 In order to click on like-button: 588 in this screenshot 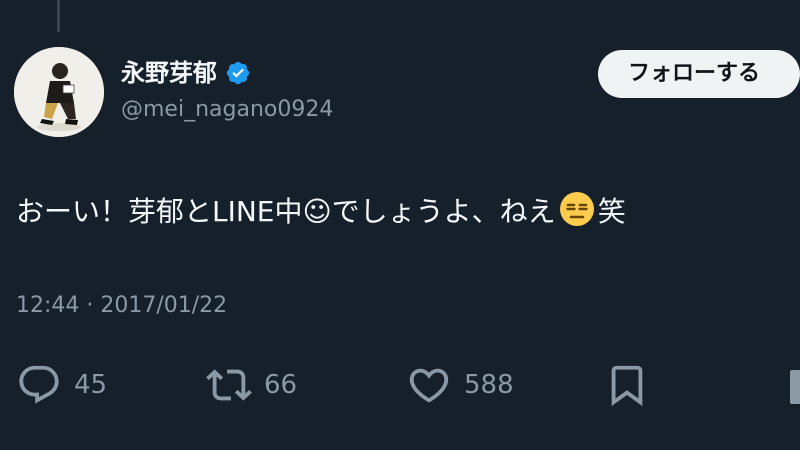, I will do `click(460, 385)`.